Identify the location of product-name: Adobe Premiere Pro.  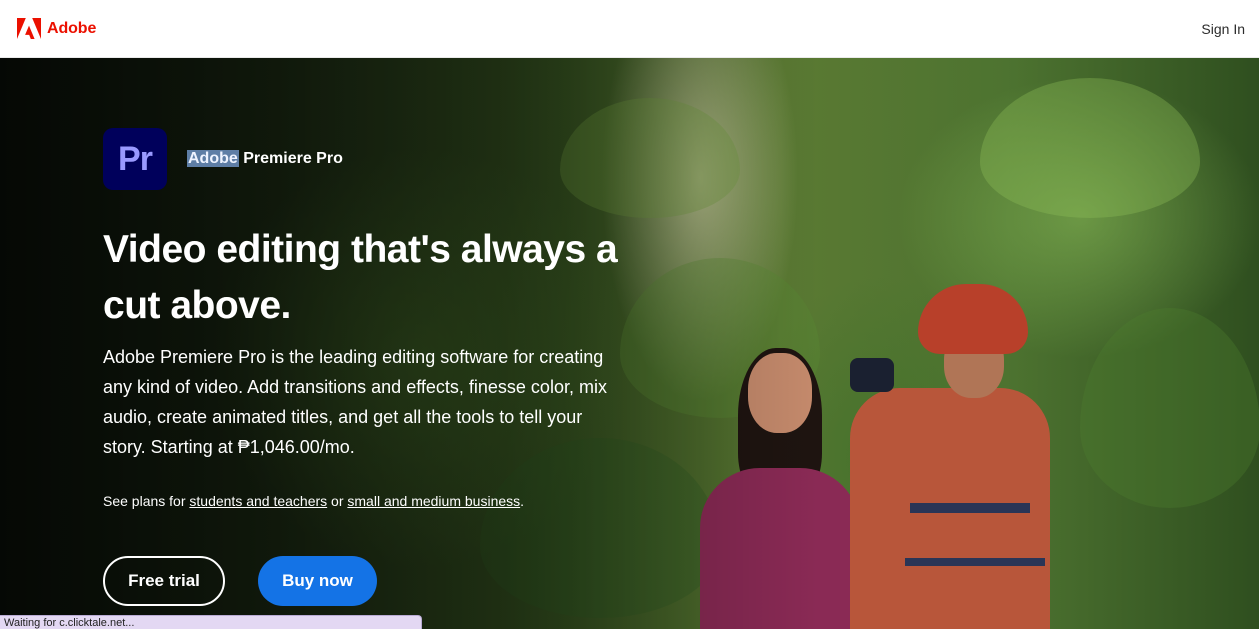
(265, 159).